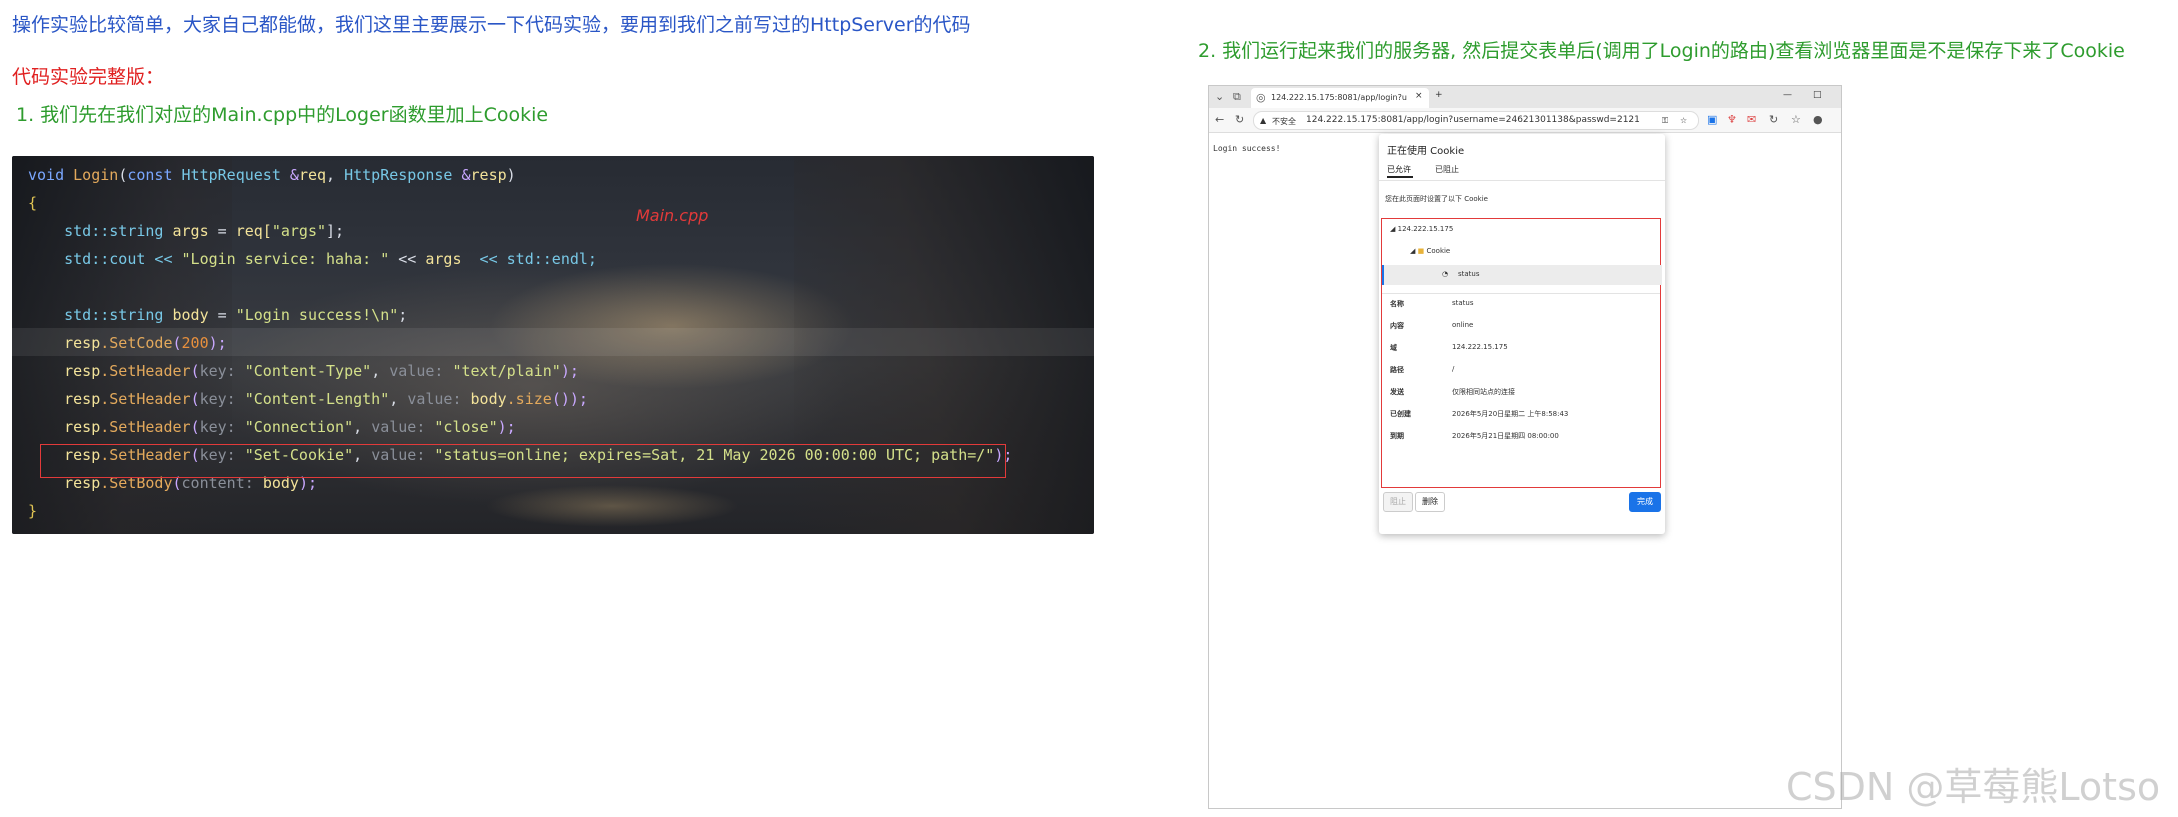 The image size is (2178, 817). I want to click on maximize-button: □, so click(1817, 95).